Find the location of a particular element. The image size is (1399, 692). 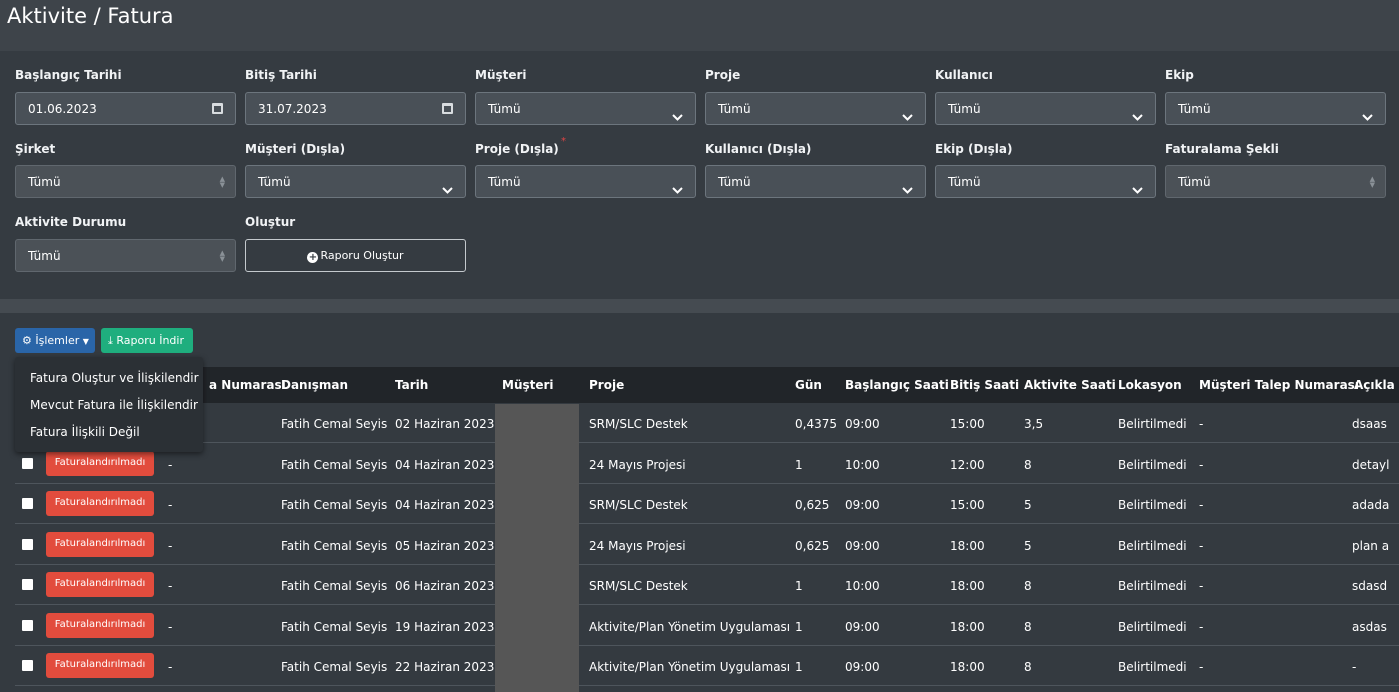

user-label: Kullanıcı is located at coordinates (964, 75).